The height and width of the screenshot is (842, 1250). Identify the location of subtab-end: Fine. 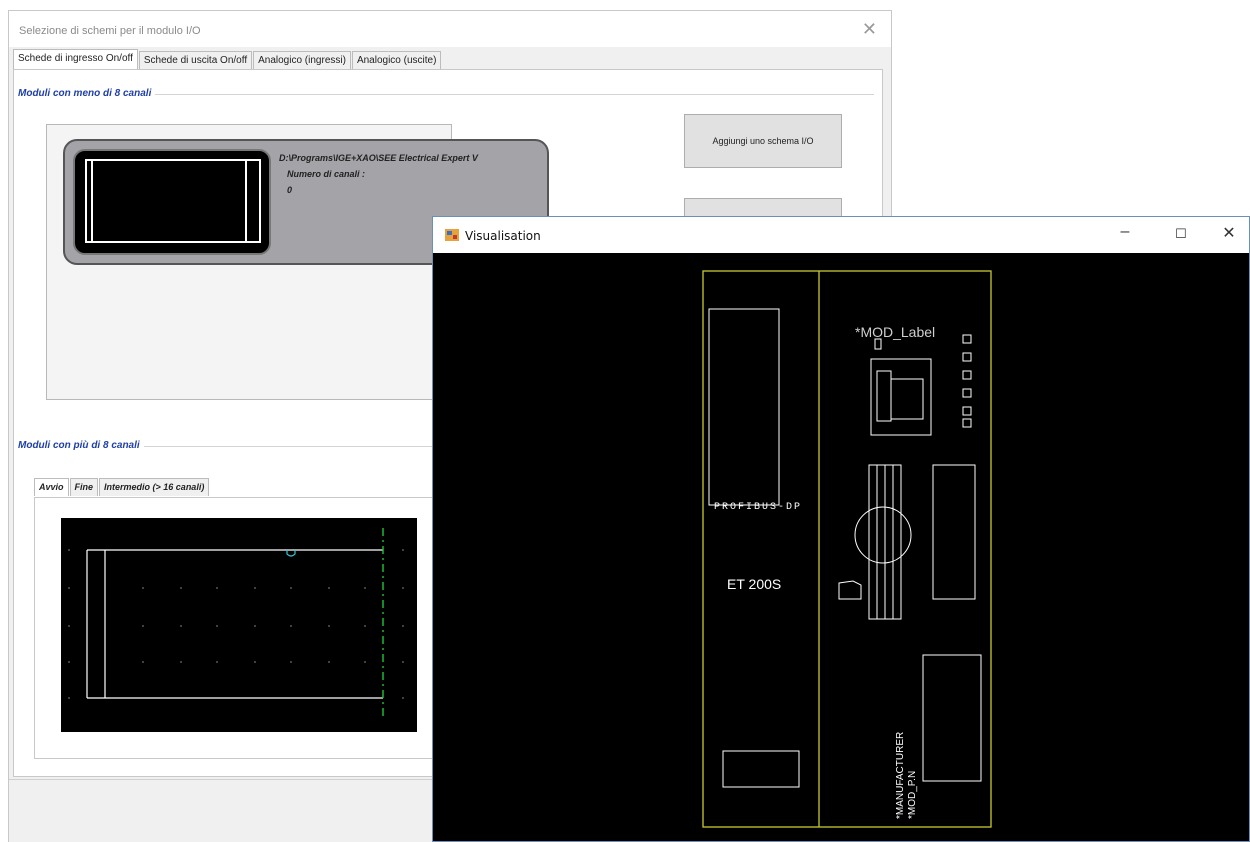
(84, 487).